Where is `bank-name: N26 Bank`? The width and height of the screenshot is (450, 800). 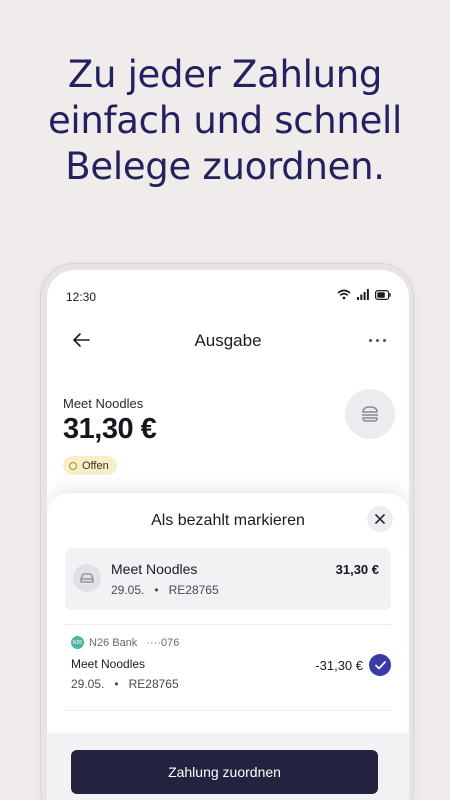 bank-name: N26 Bank is located at coordinates (113, 642).